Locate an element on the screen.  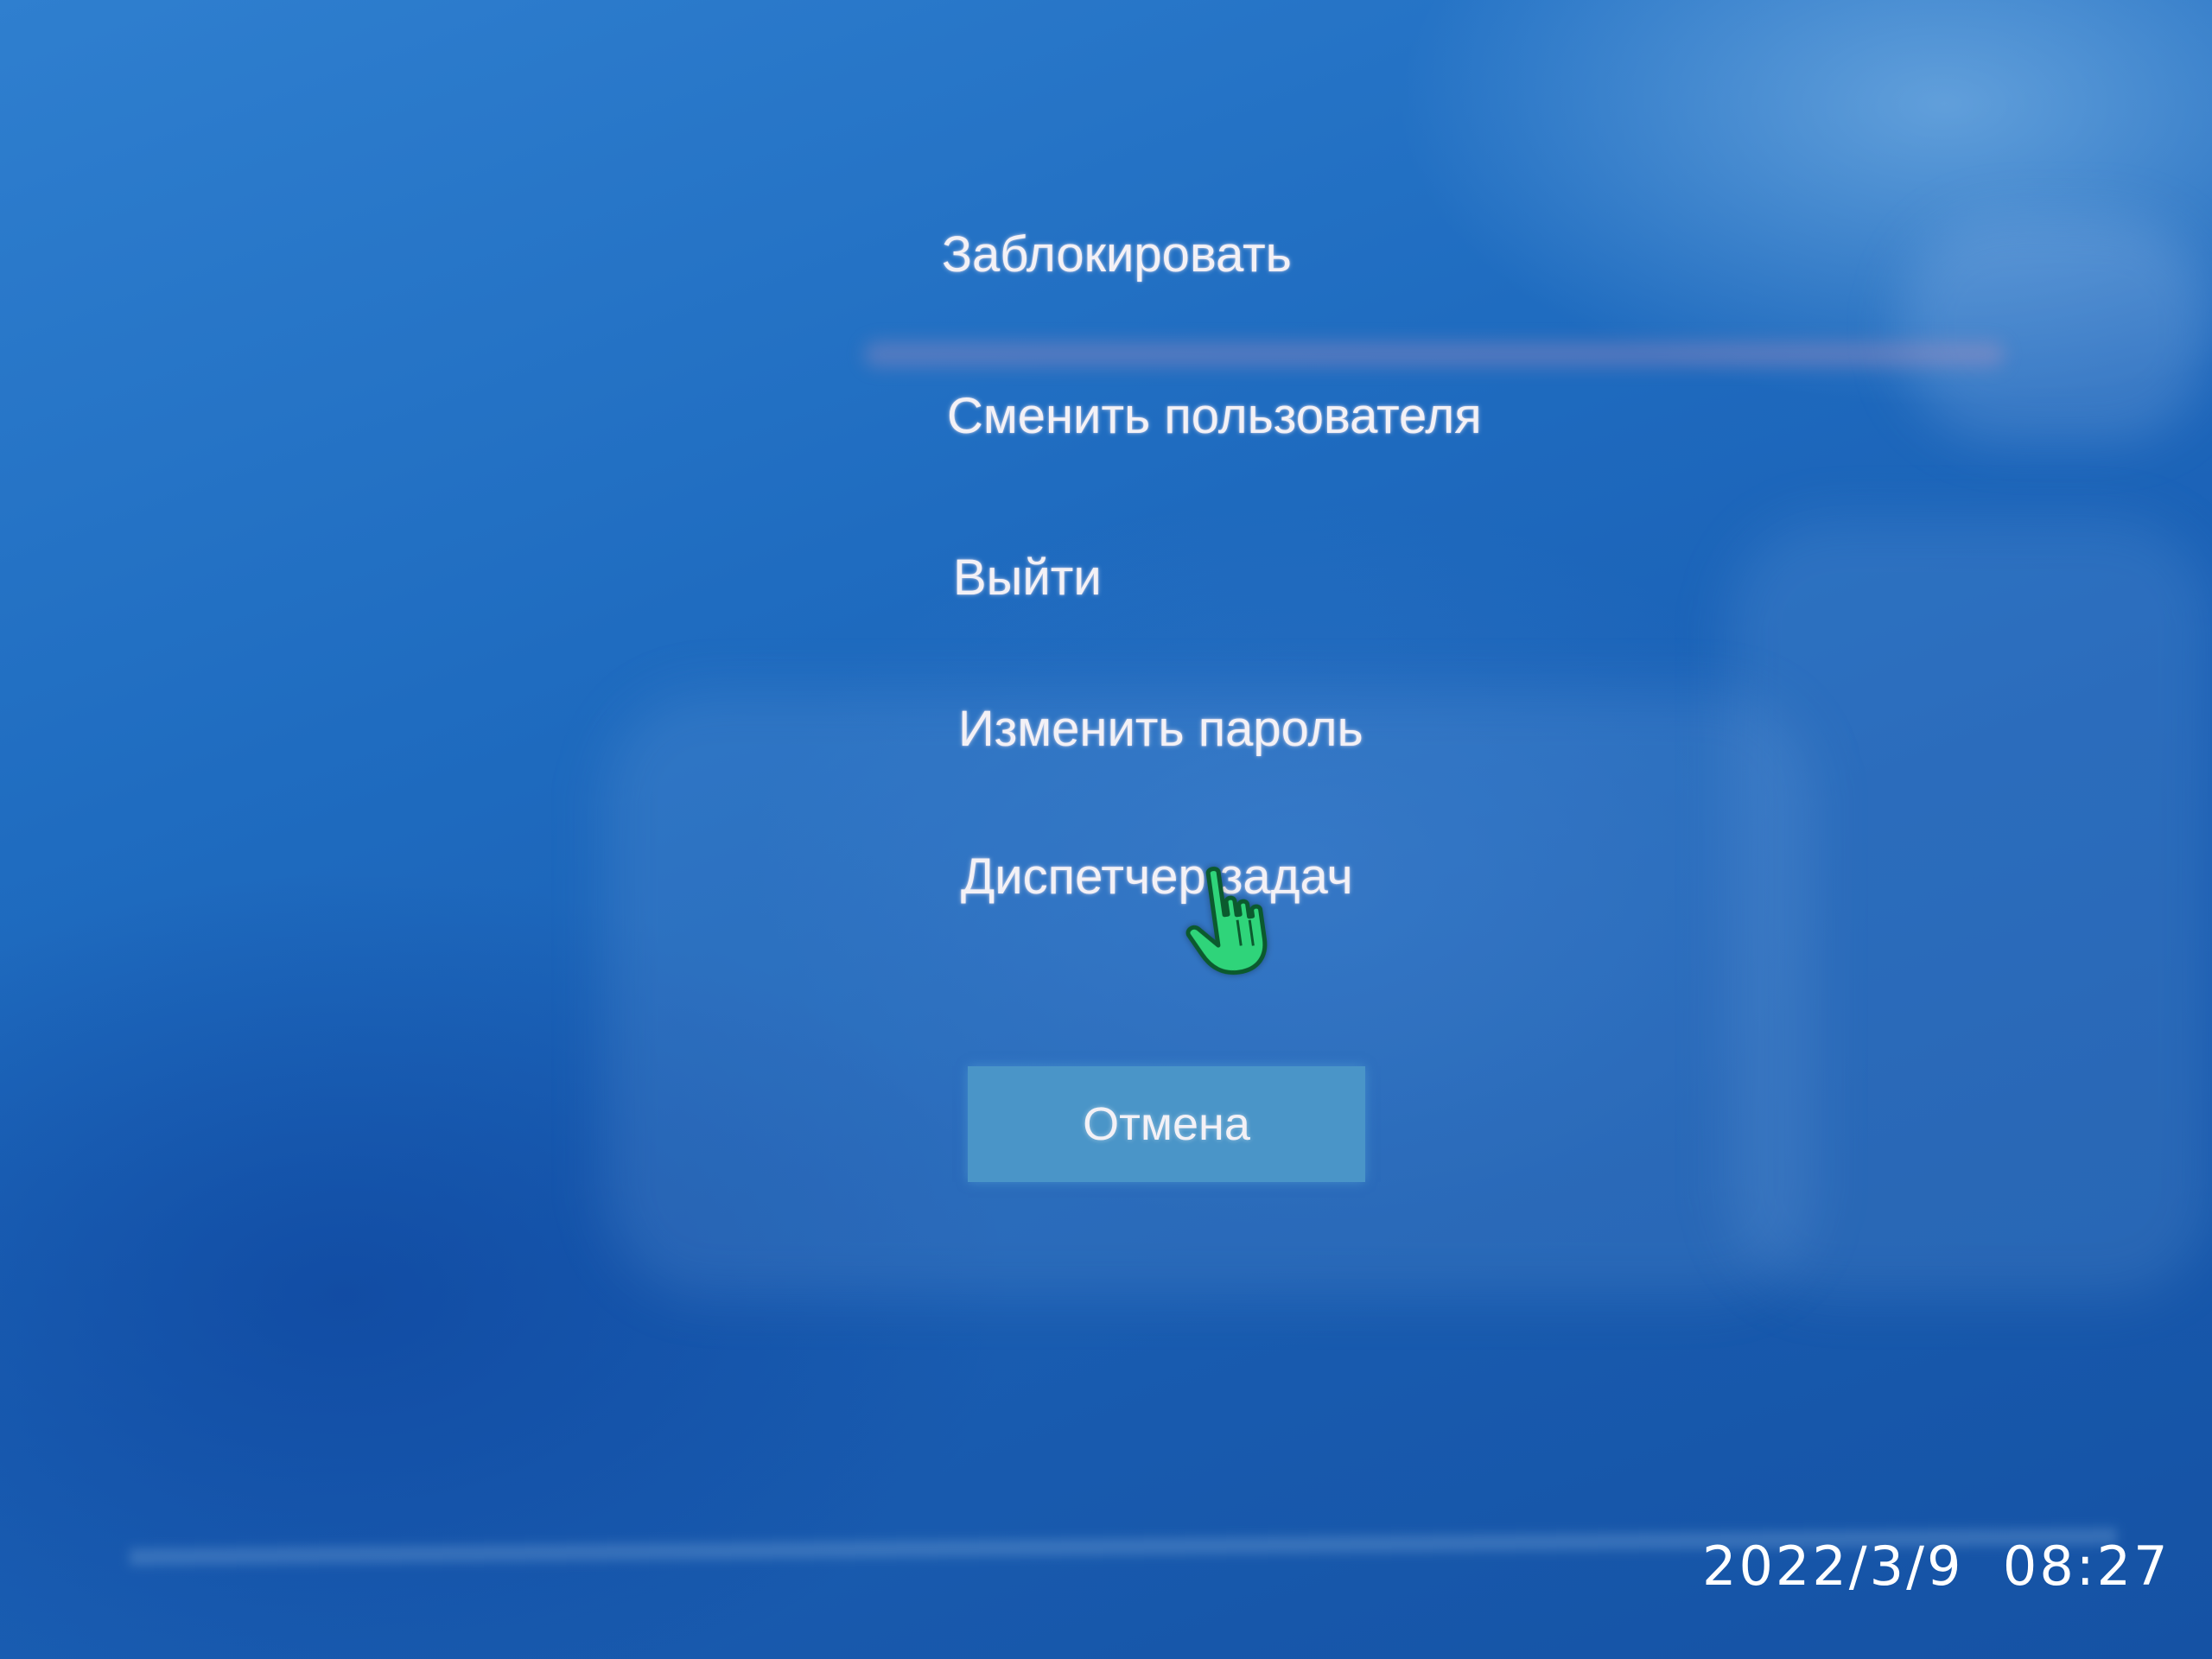
change-password-option: Изменить пароль is located at coordinates (1160, 729).